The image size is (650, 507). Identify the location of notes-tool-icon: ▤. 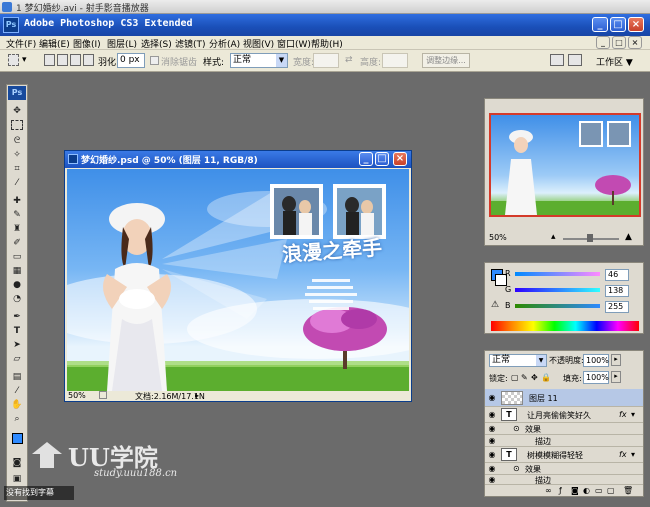
(17, 377).